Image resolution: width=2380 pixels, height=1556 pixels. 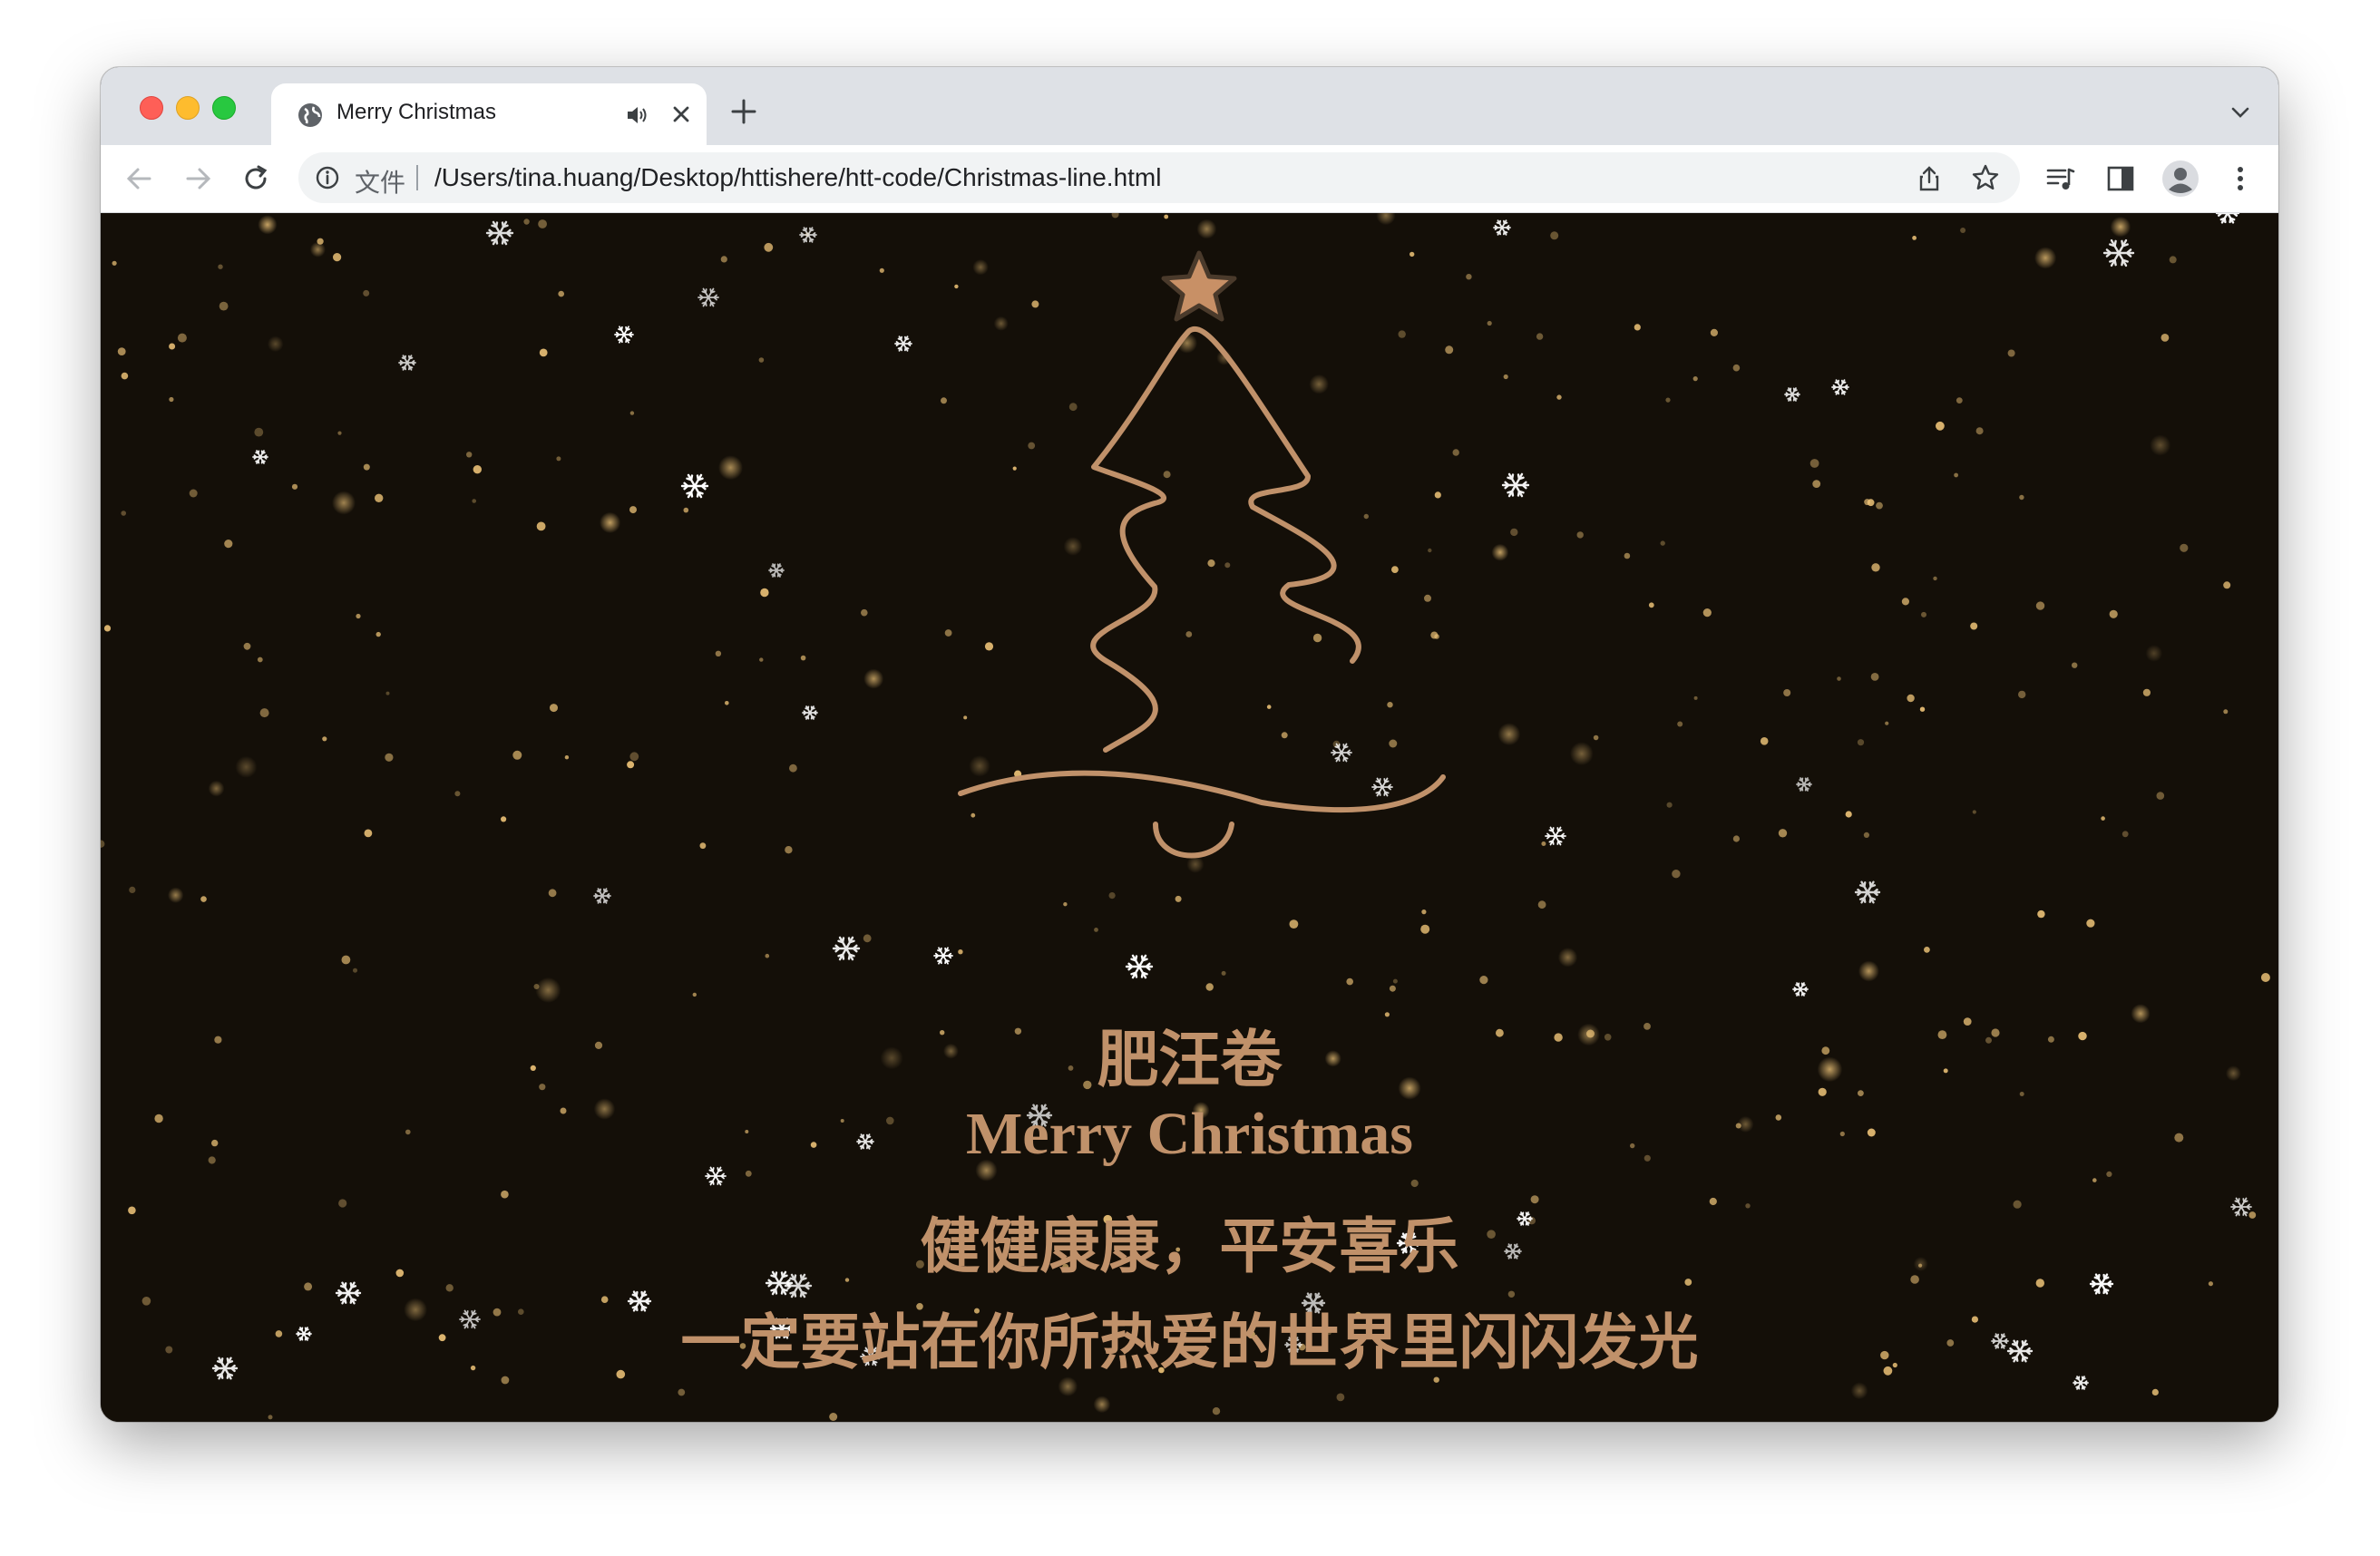 I want to click on reload-icon, so click(x=255, y=178).